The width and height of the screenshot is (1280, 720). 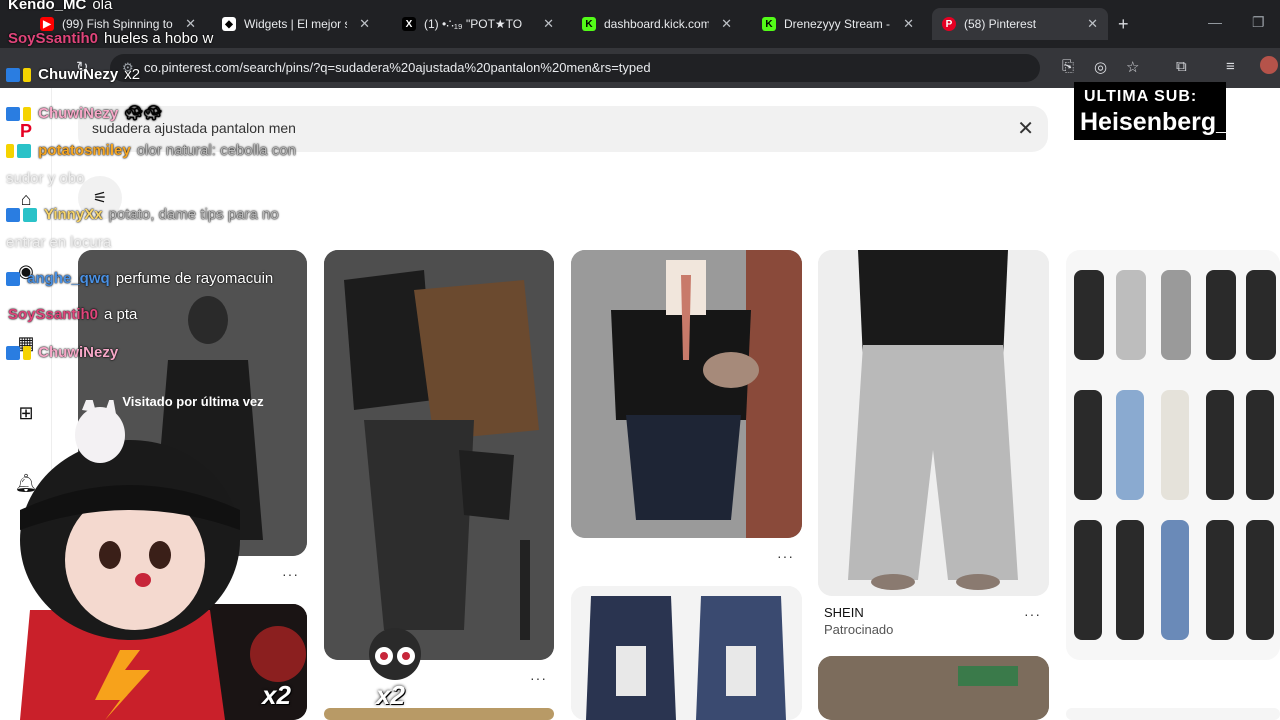 I want to click on chat-text: x2, so click(x=132, y=74).